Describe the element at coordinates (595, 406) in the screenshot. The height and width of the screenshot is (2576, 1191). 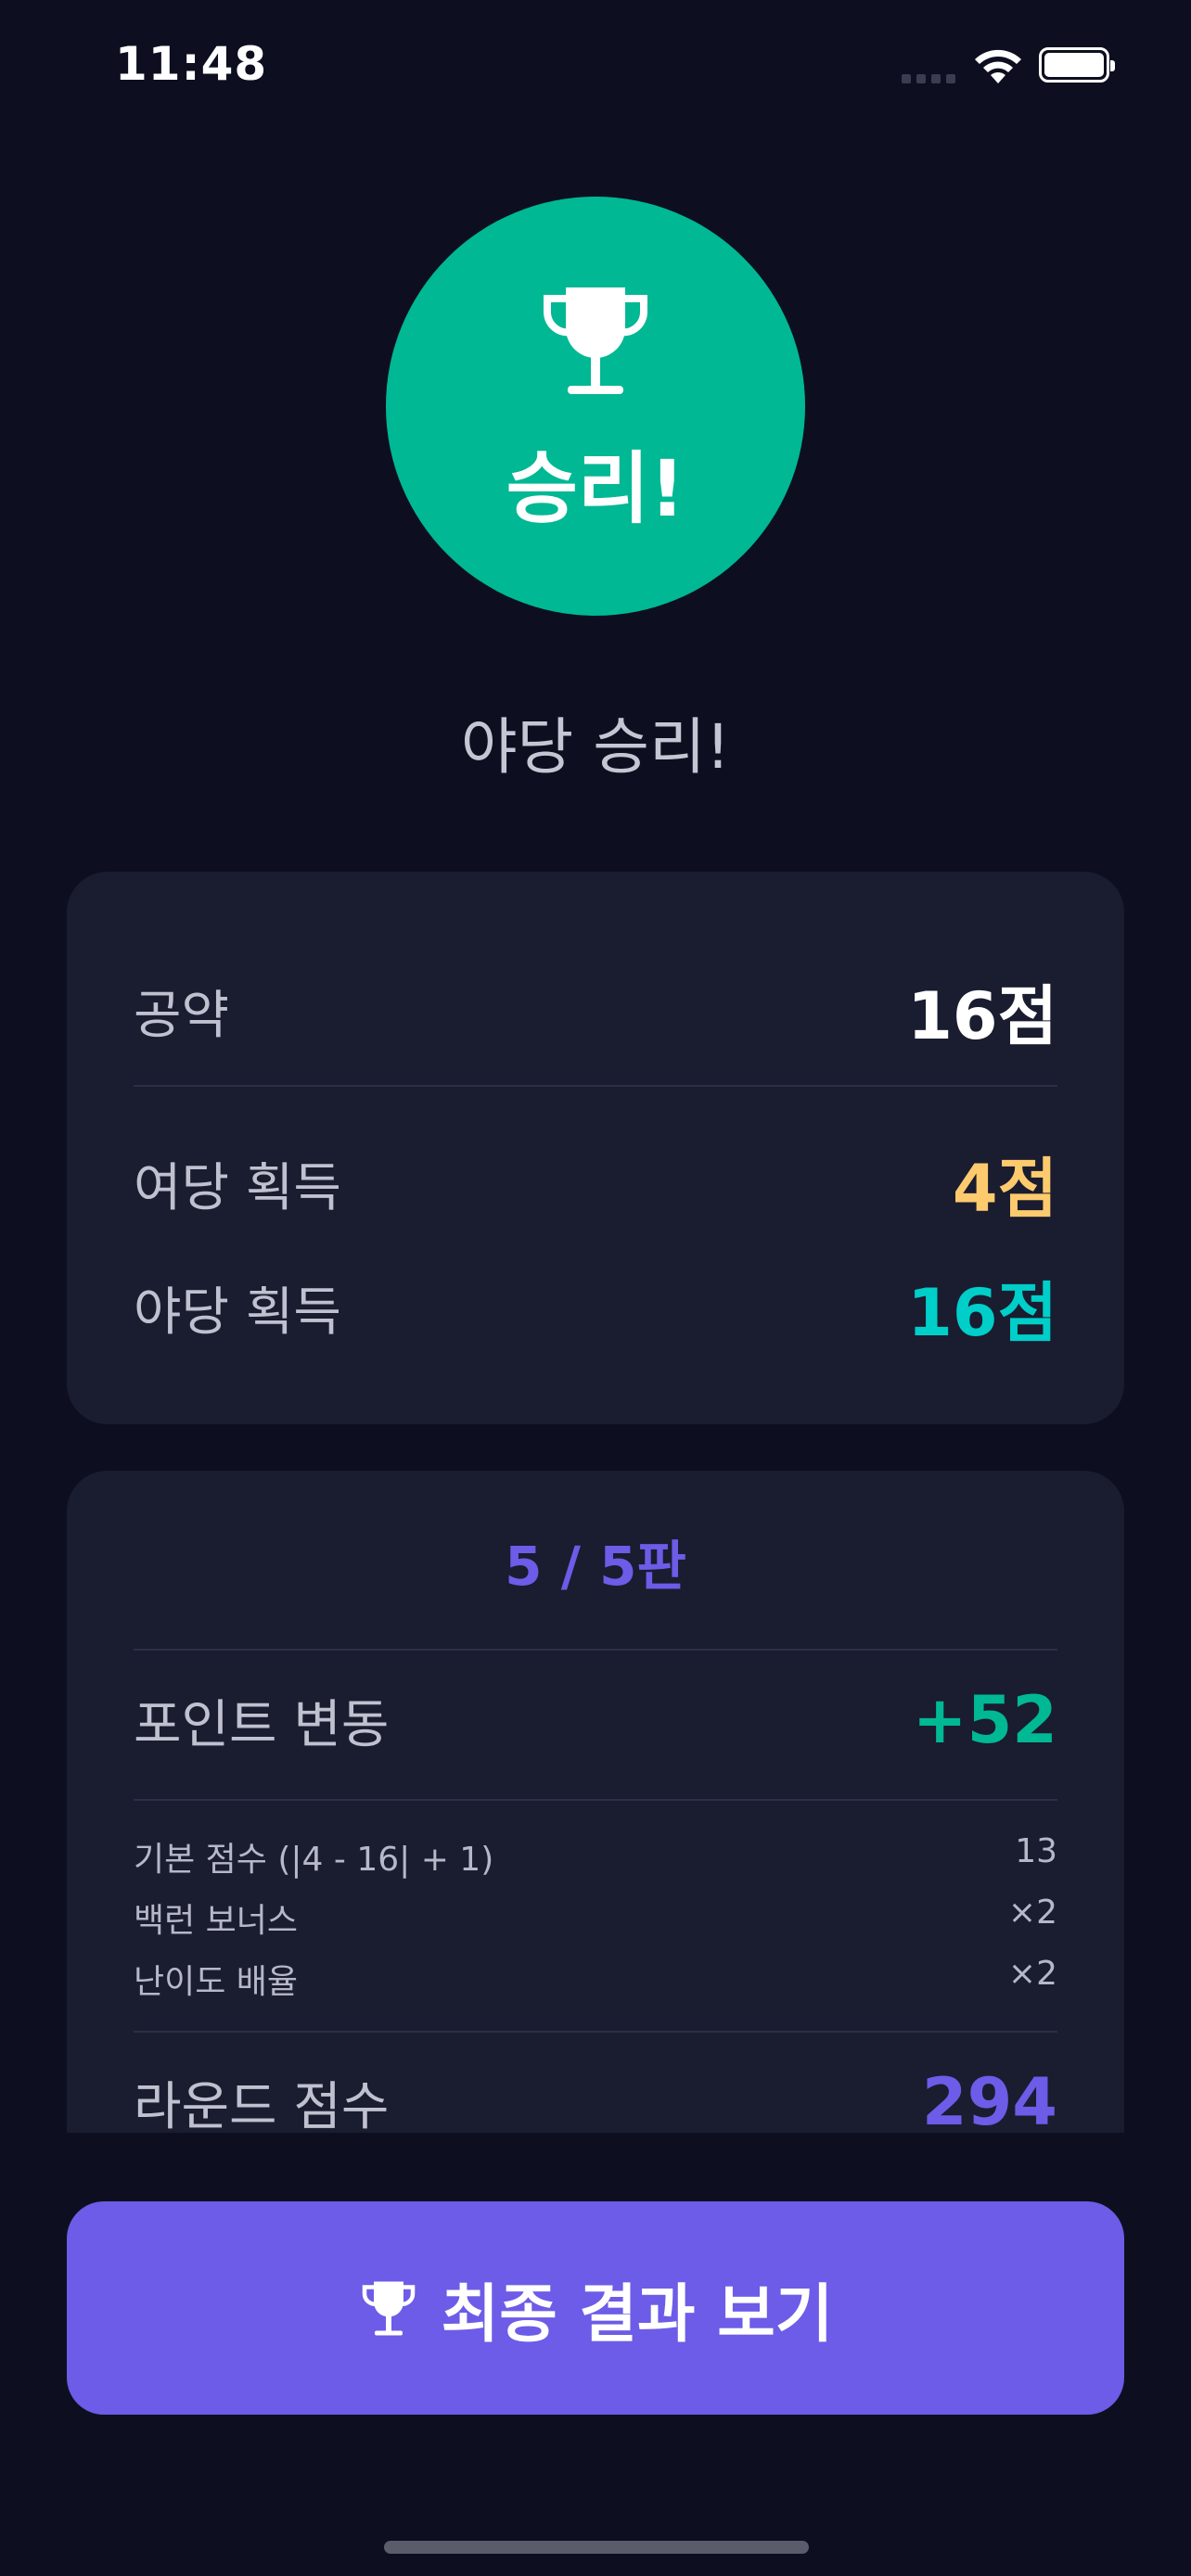
I see `victory-badge: 승리!` at that location.